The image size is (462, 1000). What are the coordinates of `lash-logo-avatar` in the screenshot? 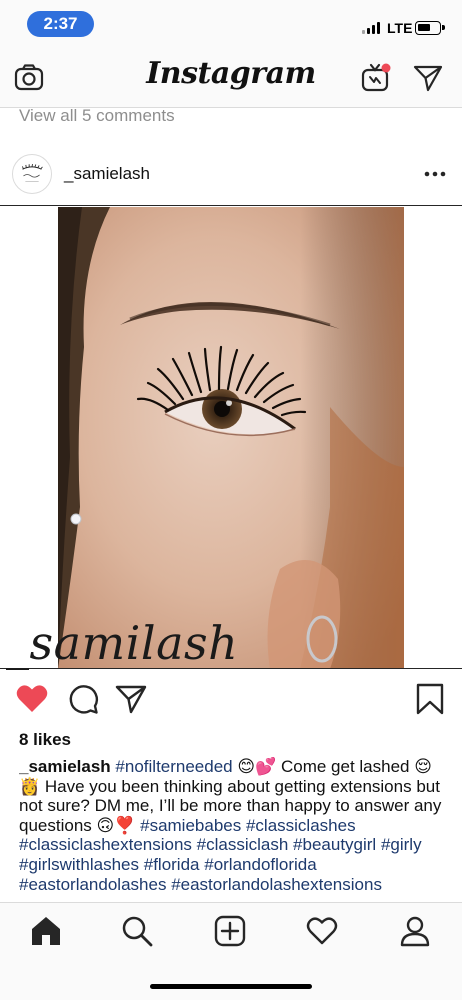 It's located at (32, 174).